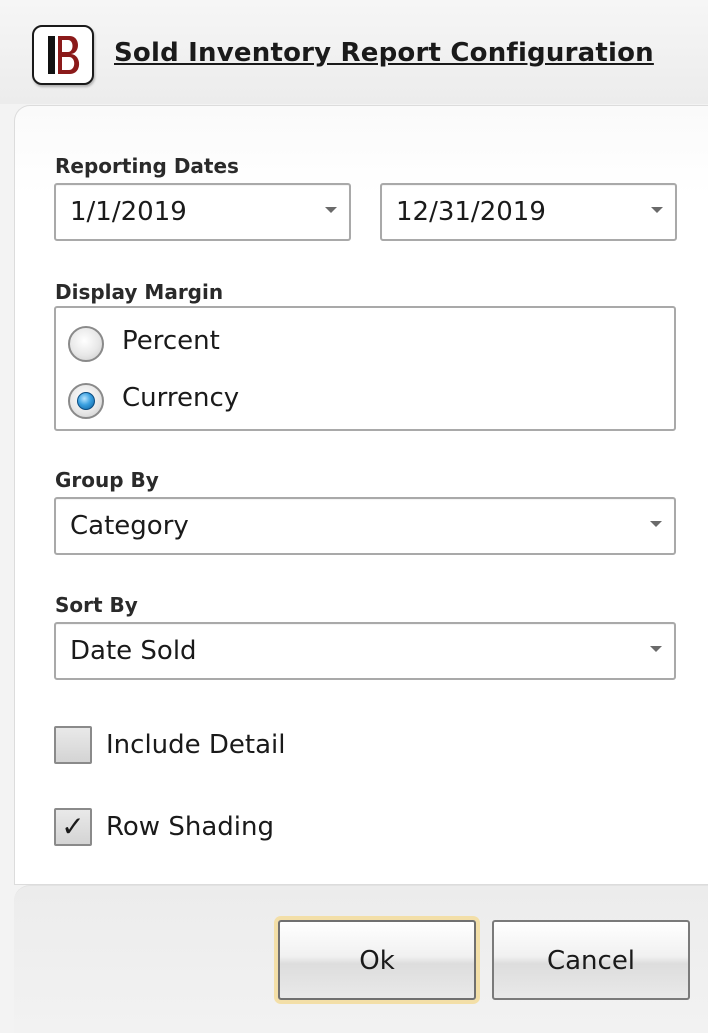  I want to click on include-detail-label: Include Detail, so click(196, 745).